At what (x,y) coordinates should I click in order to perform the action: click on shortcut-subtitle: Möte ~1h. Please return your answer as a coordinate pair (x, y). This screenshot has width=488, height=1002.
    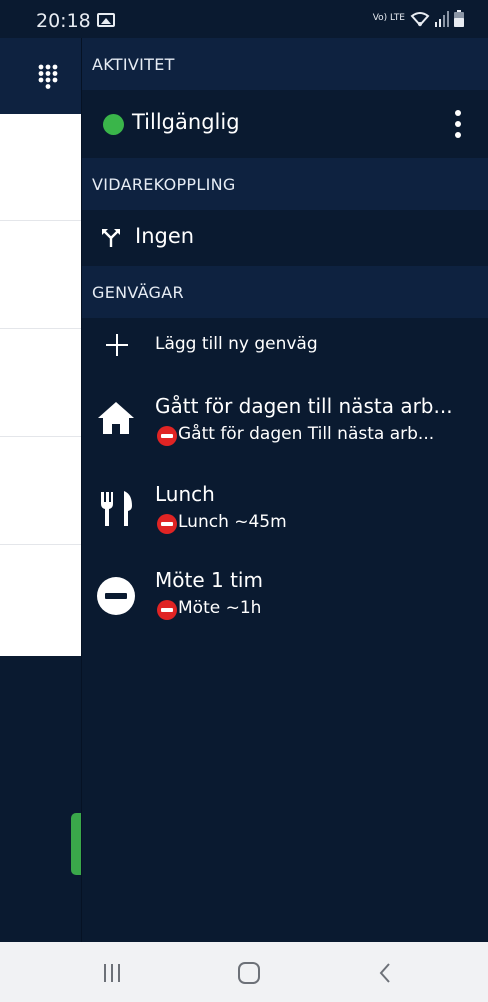
    Looking at the image, I should click on (220, 608).